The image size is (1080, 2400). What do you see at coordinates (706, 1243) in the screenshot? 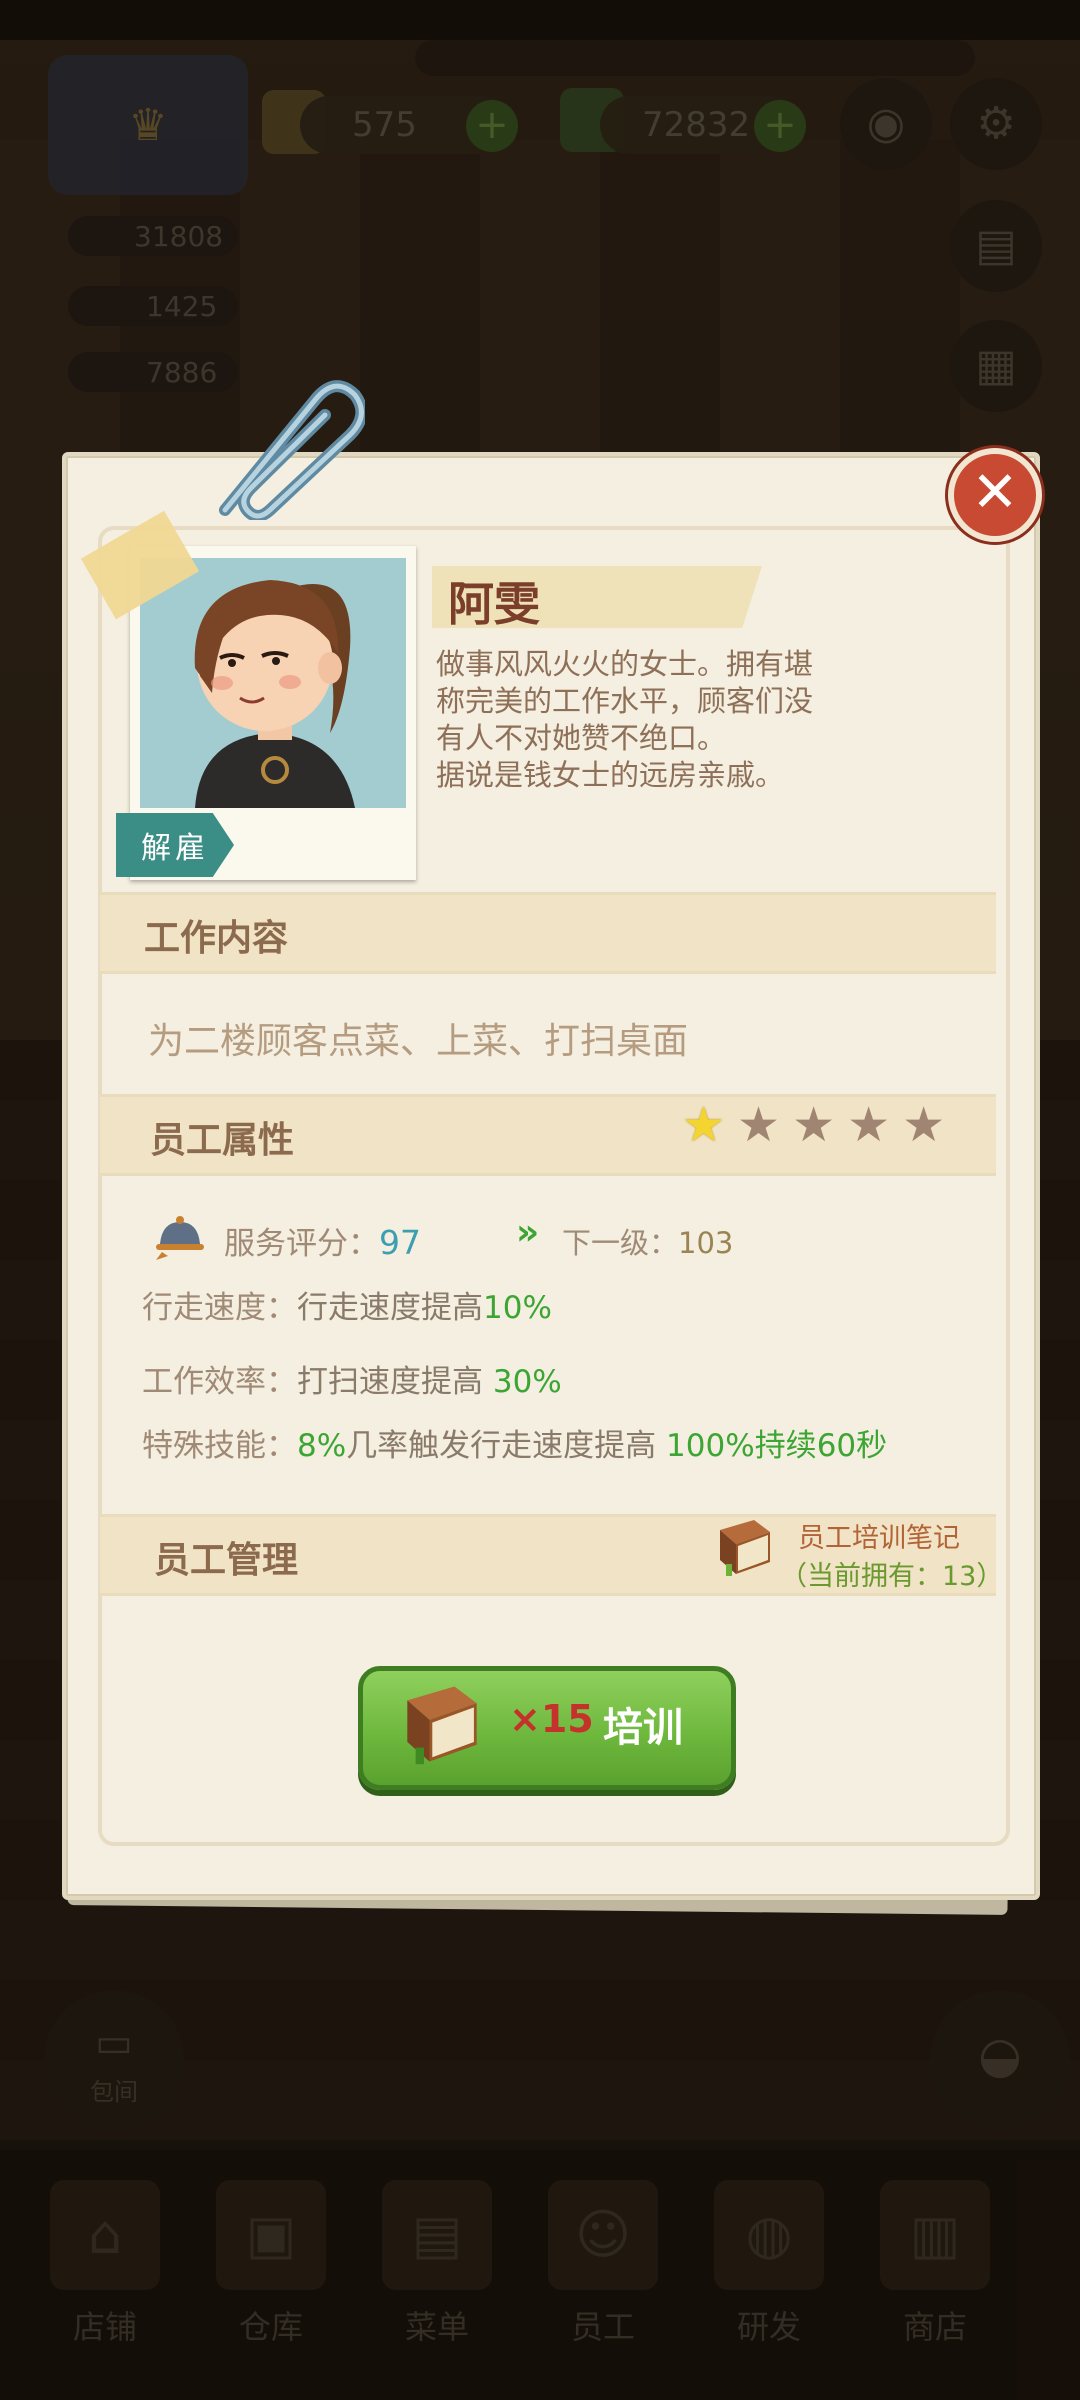
I see `next-level-value: 103` at bounding box center [706, 1243].